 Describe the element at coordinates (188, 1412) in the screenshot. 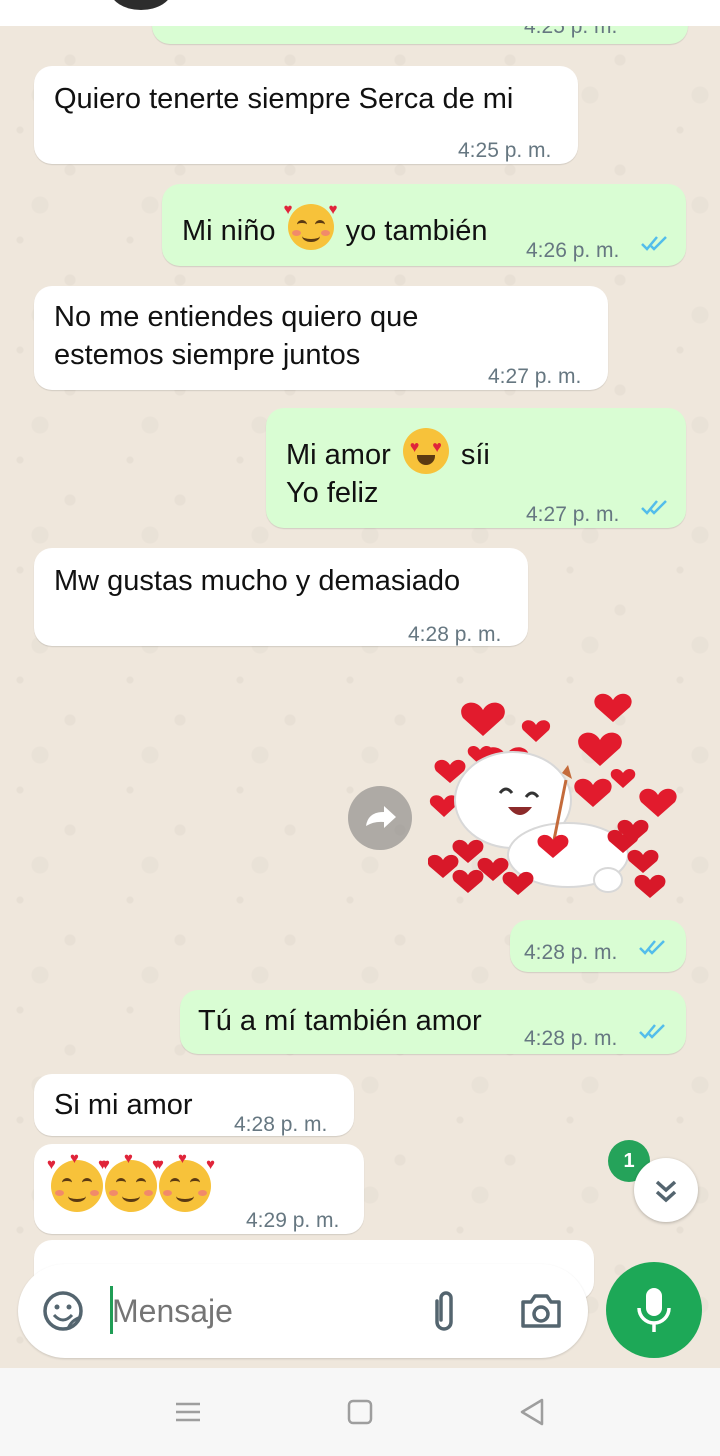

I see `menu-icon` at that location.